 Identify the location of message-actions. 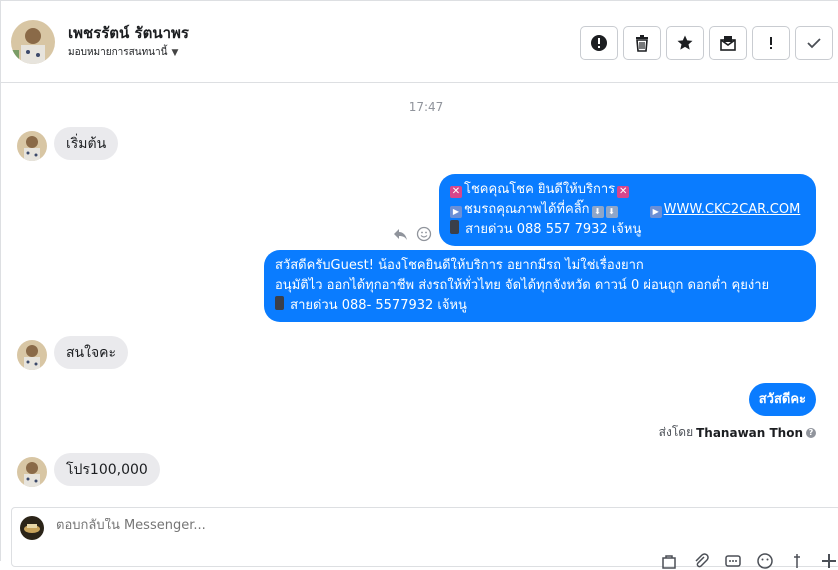
(412, 234).